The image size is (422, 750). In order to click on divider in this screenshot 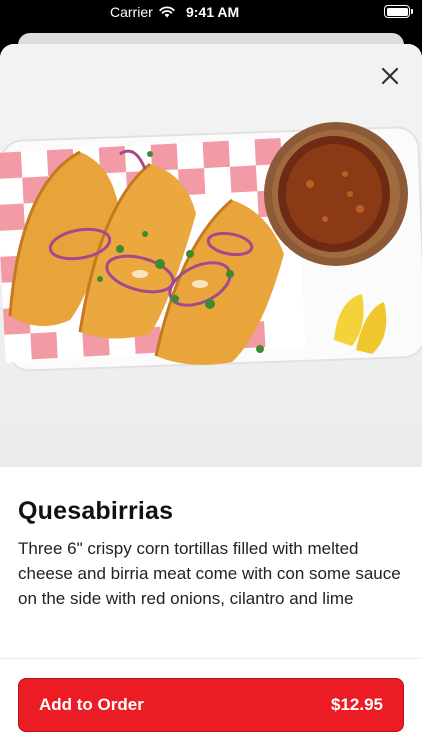, I will do `click(211, 658)`.